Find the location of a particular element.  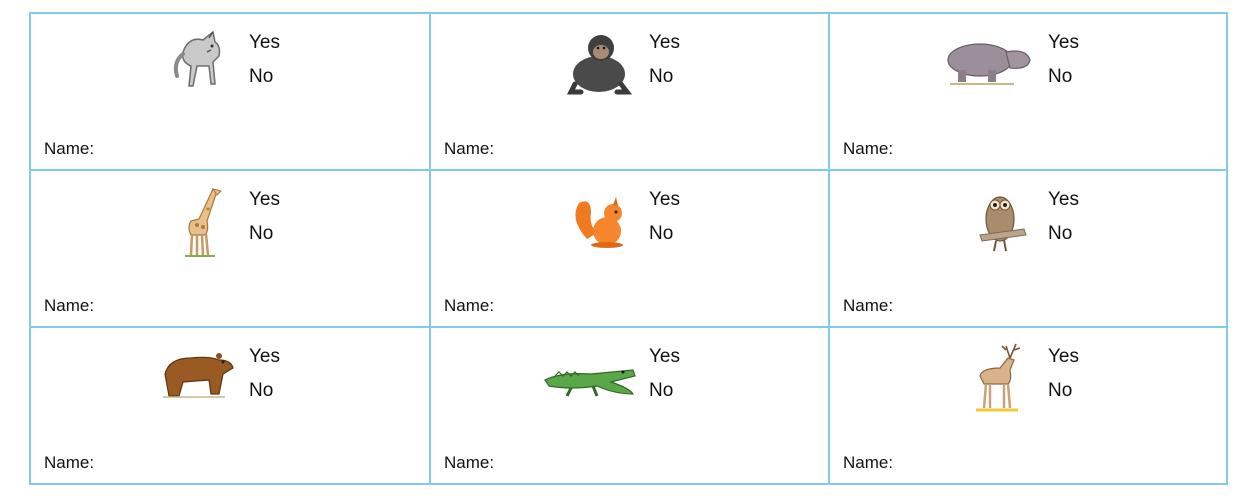

bear-icon is located at coordinates (197, 376).